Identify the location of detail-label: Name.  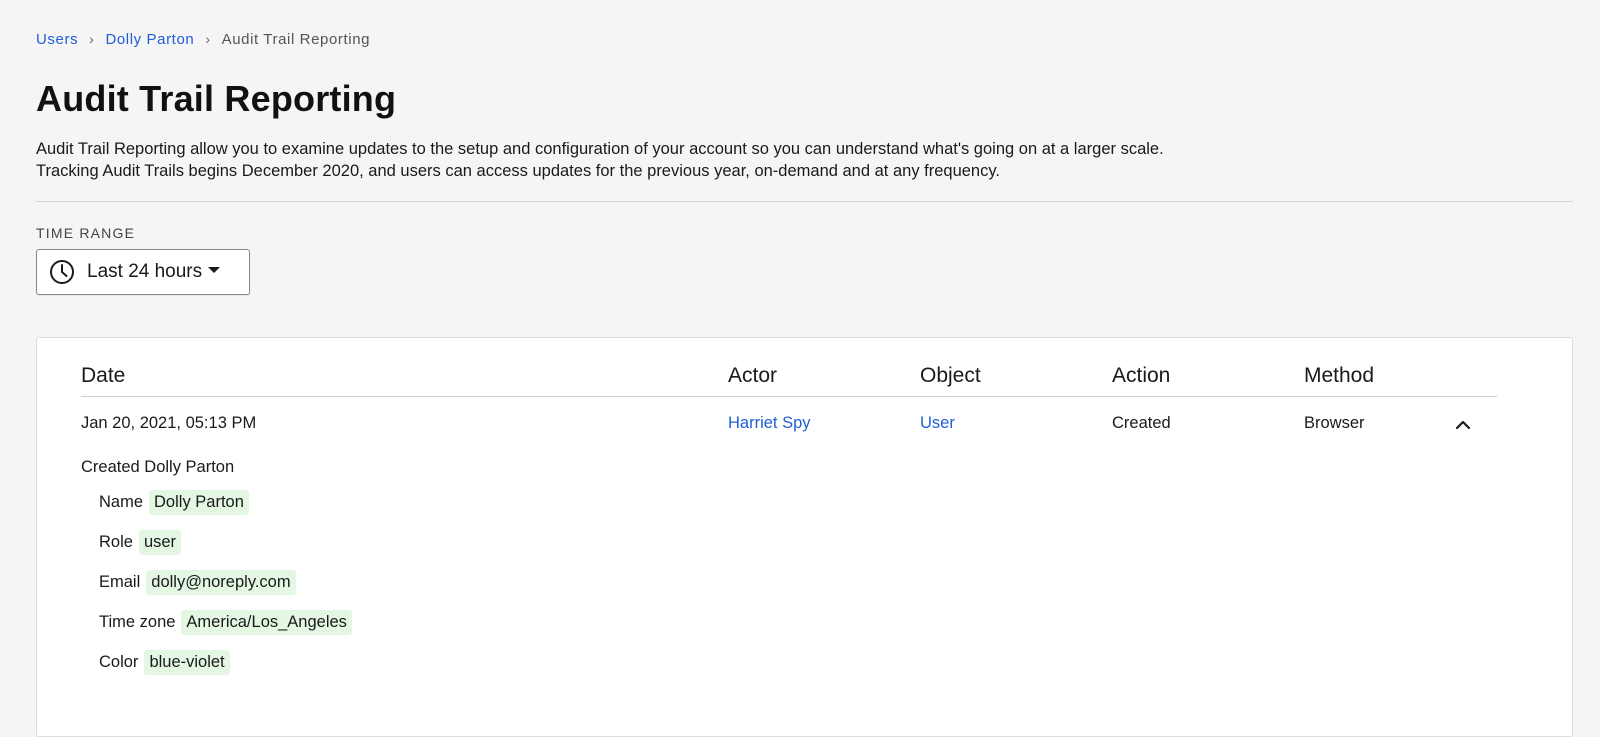
(121, 501).